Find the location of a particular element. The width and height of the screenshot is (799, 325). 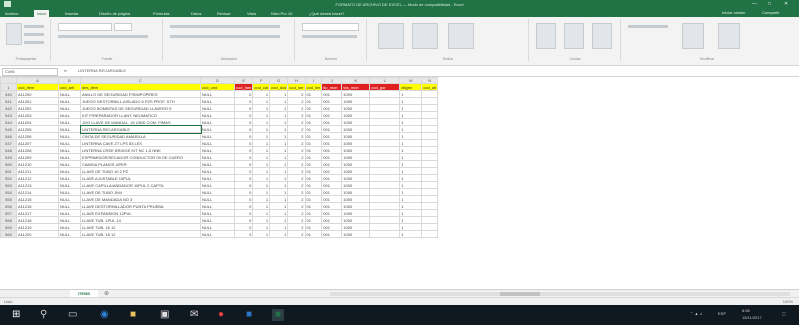

table-cell: JGO LLAVE DE MANDAL. 18 UNID COM. PIMAS is located at coordinates (140, 122).